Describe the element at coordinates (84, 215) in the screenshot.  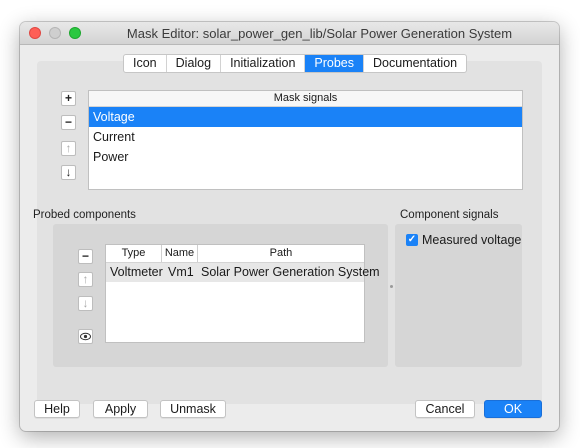
I see `probed-components-label: Probed components` at that location.